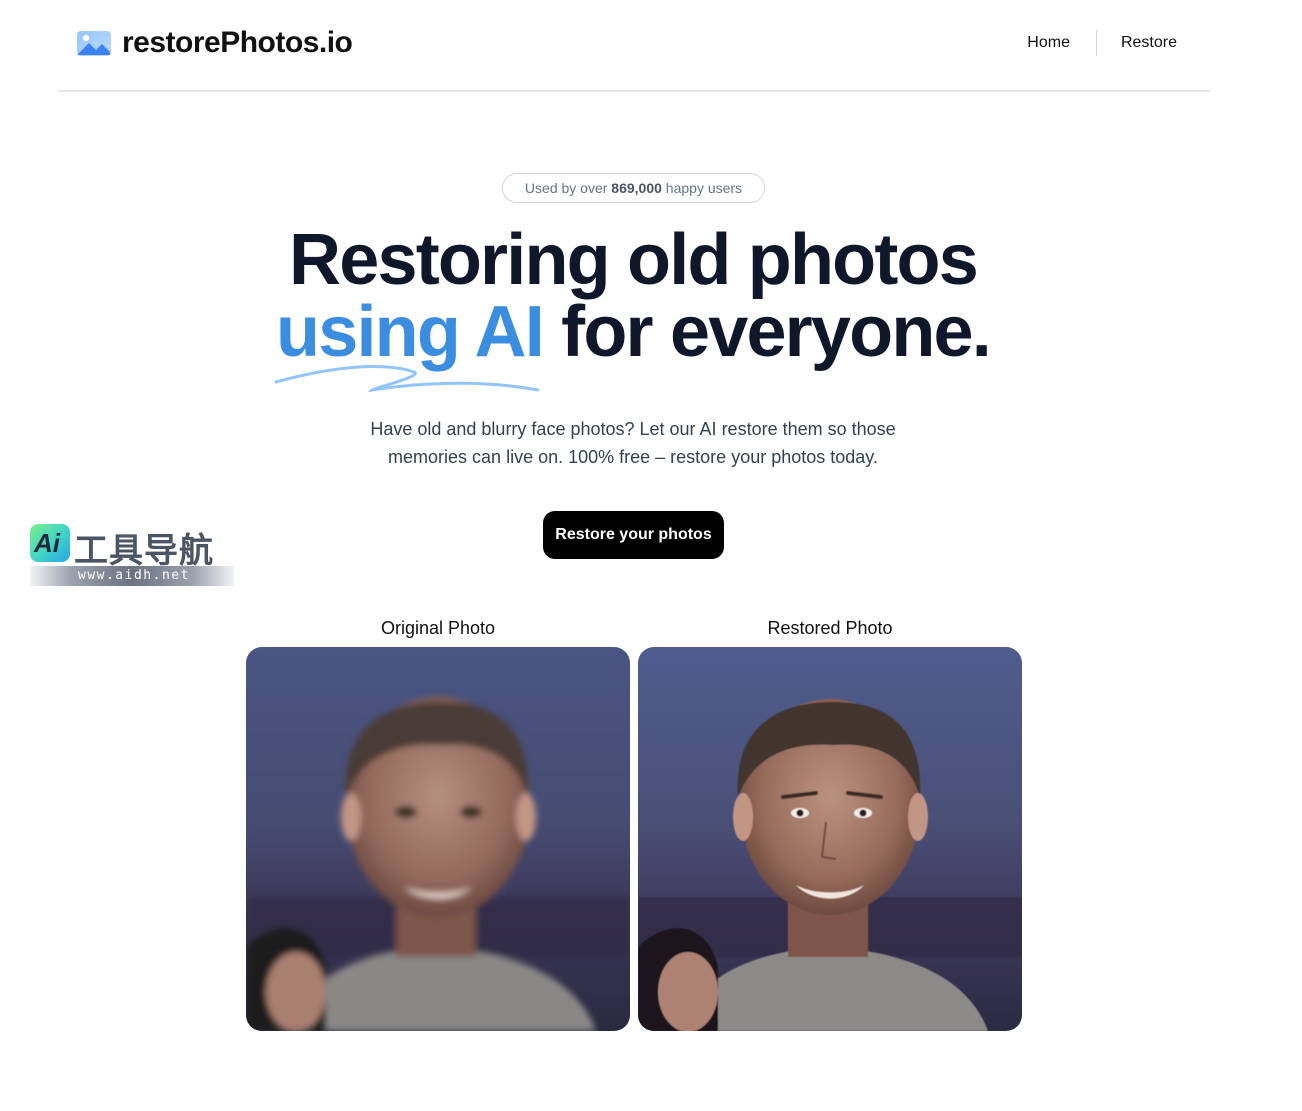 The height and width of the screenshot is (1111, 1302). I want to click on headline-accent: using AI, so click(409, 344).